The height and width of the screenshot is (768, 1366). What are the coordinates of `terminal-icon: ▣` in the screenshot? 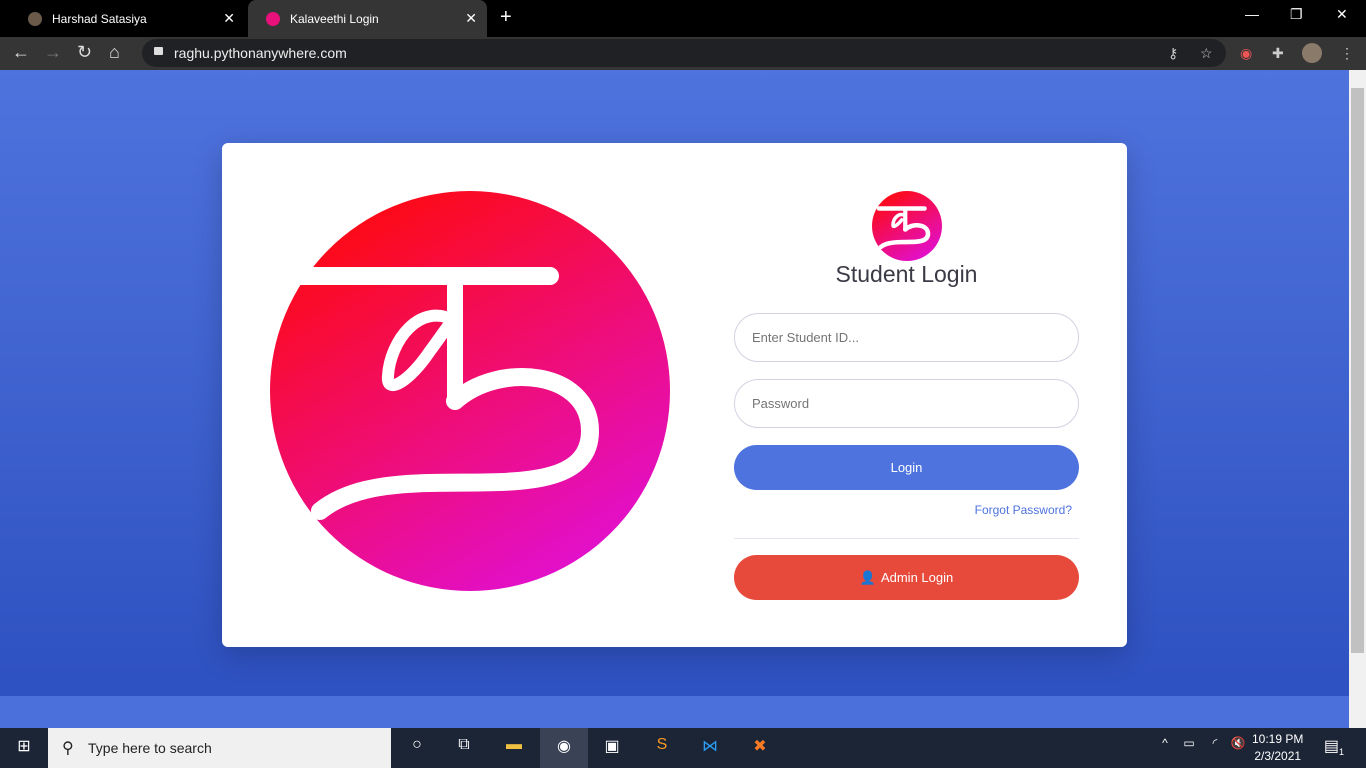 It's located at (612, 748).